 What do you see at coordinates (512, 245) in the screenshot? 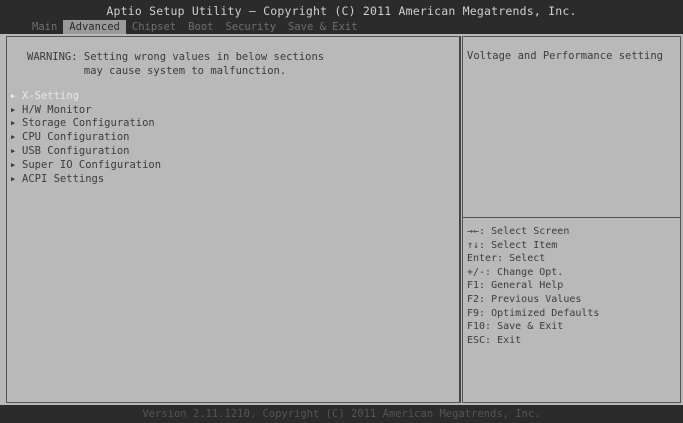
I see `key-hint-select-item: ↑↓: Select Item` at bounding box center [512, 245].